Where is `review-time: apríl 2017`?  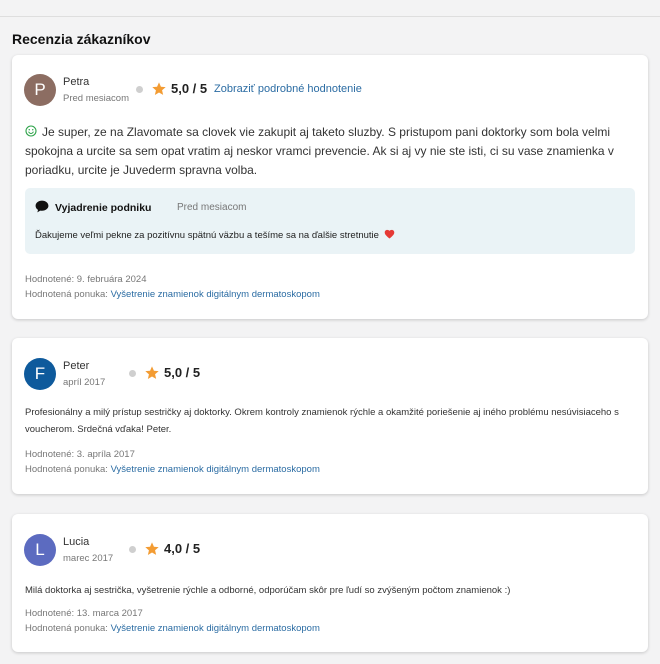
review-time: apríl 2017 is located at coordinates (84, 382).